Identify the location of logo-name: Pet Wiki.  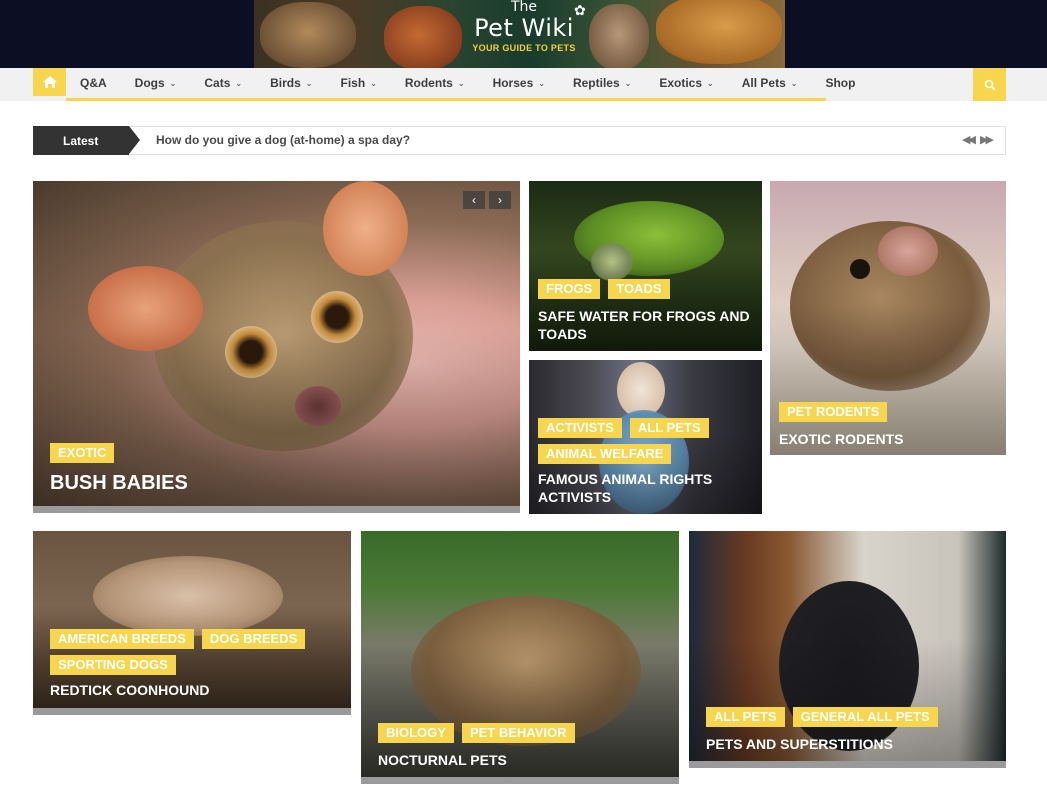
(524, 28).